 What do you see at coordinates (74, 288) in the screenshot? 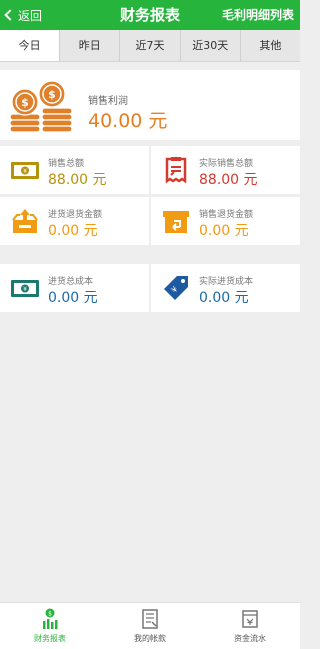
I see `purchase-cost-cell: ¥ 进货总成本 0.00 元` at bounding box center [74, 288].